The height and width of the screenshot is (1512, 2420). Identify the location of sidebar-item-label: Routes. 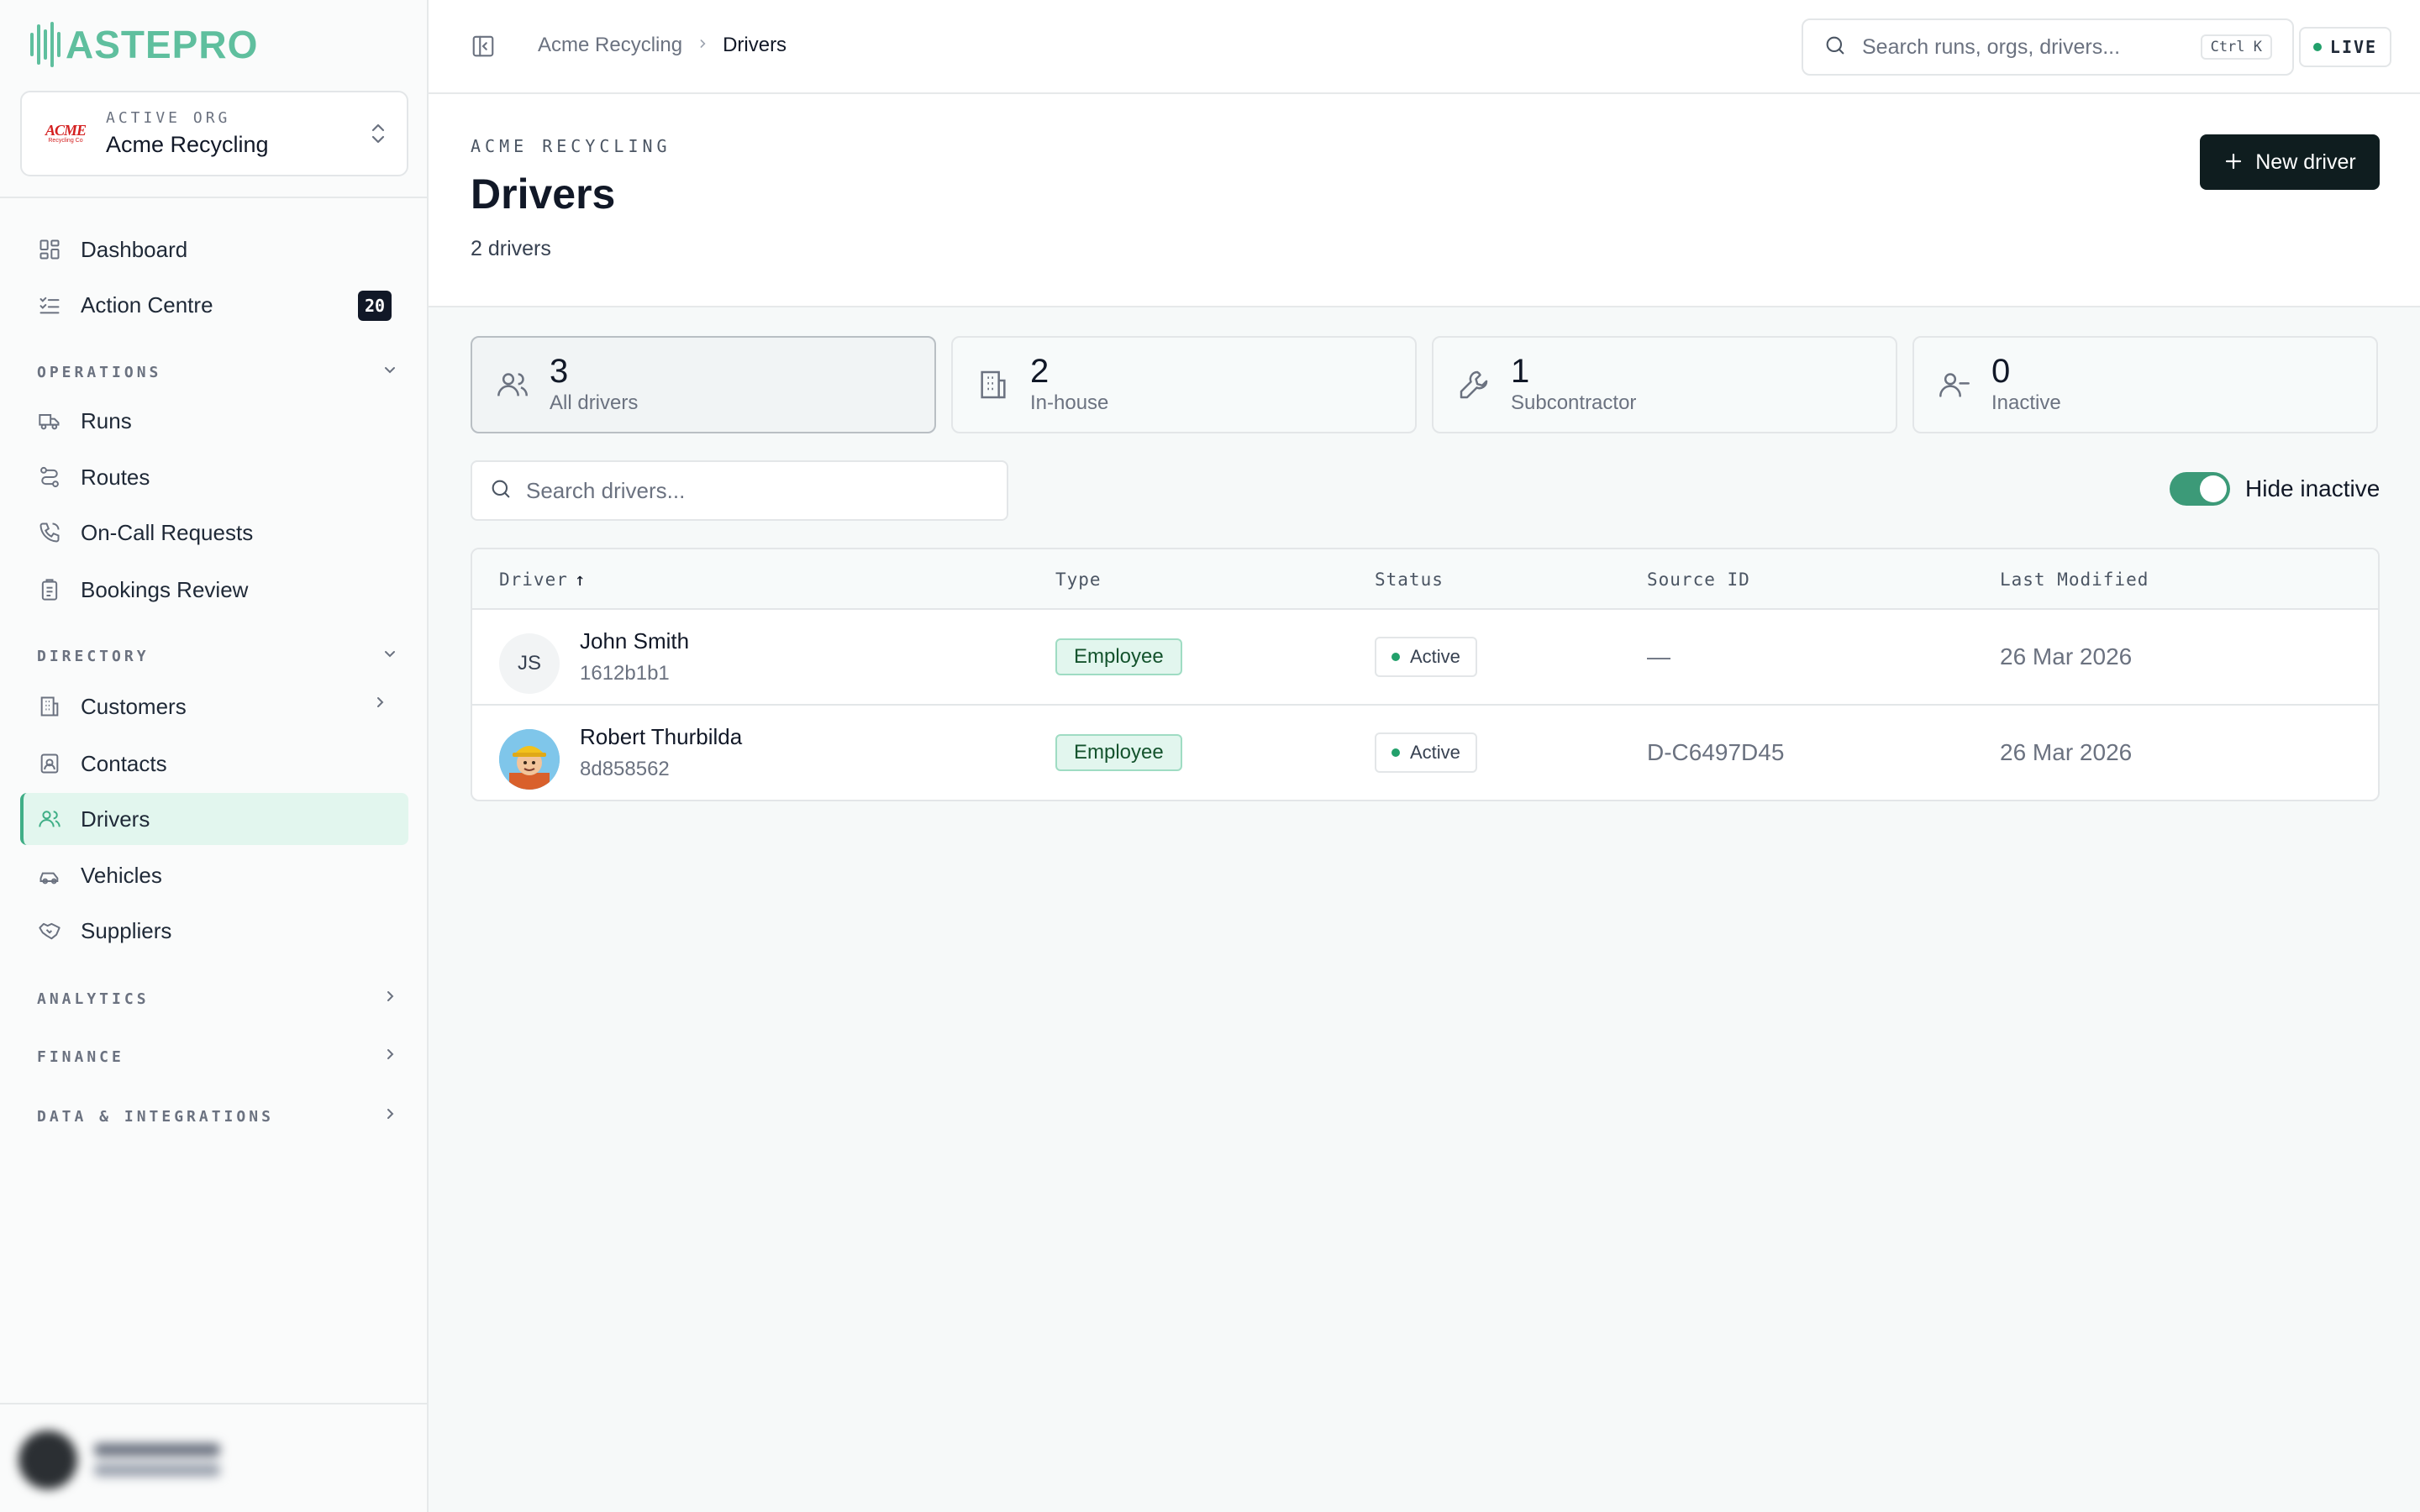
(116, 477).